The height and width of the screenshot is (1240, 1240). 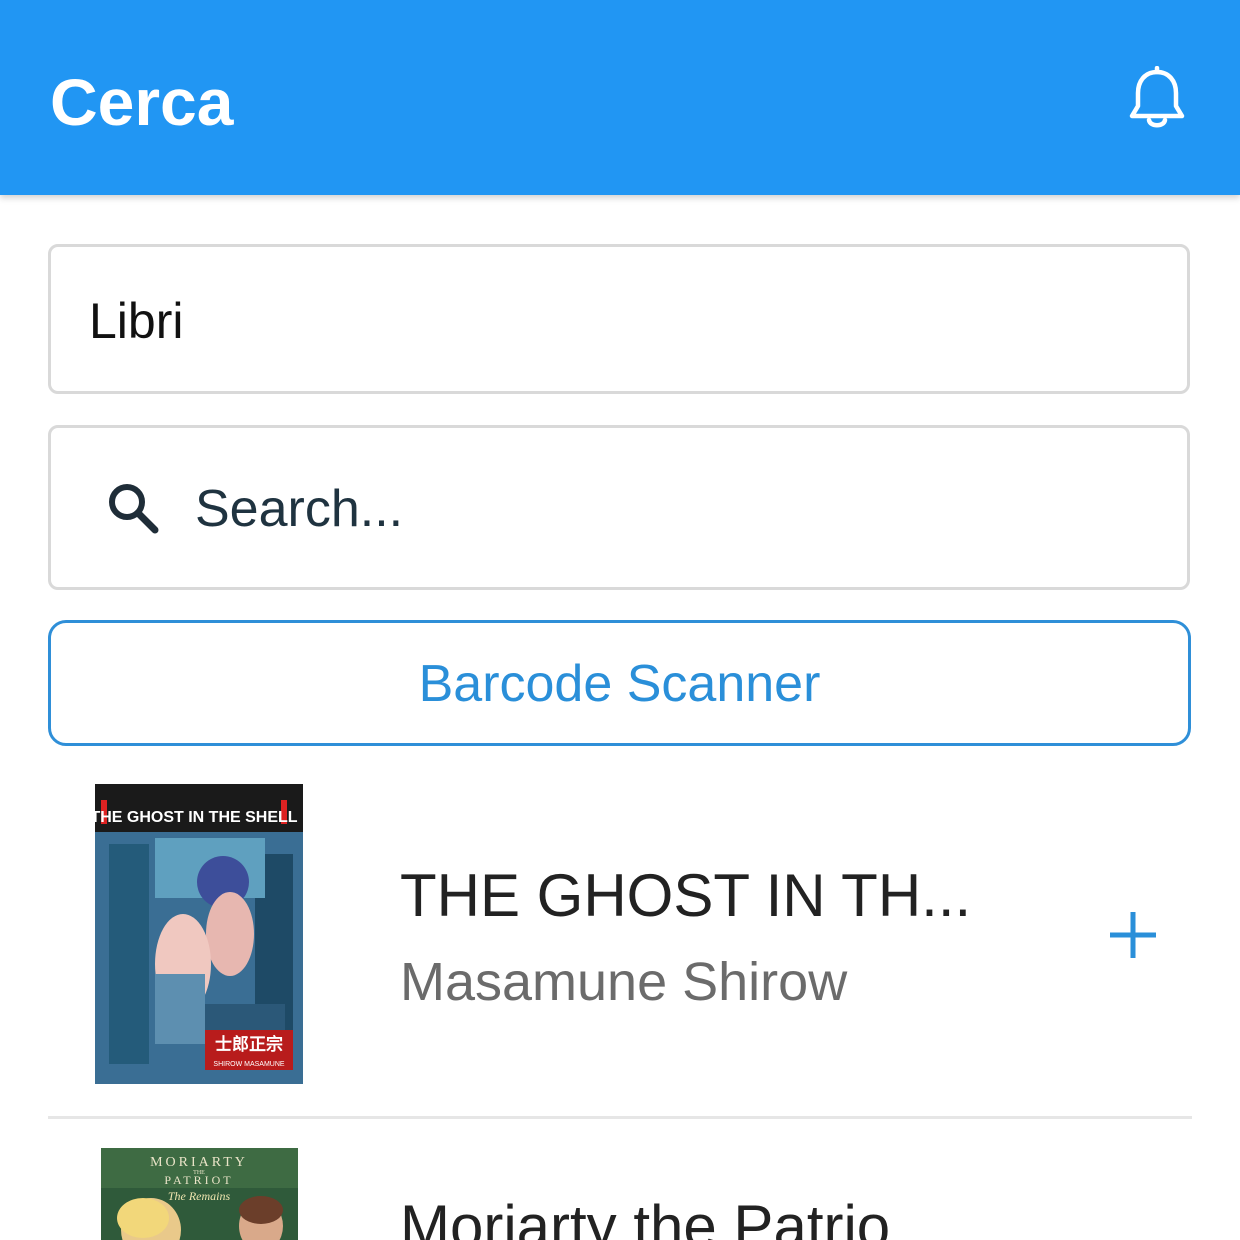 What do you see at coordinates (196, 817) in the screenshot?
I see `cover-title-text: THE GHOST IN THE SHELL` at bounding box center [196, 817].